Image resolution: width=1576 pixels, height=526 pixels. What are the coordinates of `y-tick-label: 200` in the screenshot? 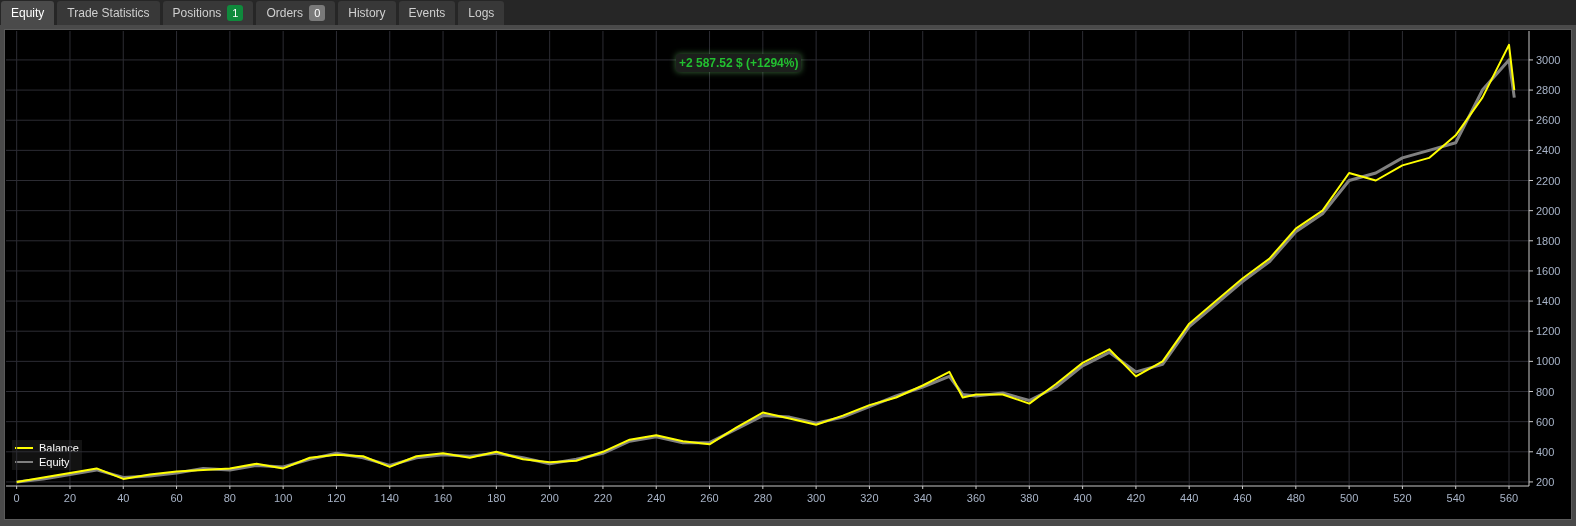 It's located at (1545, 481).